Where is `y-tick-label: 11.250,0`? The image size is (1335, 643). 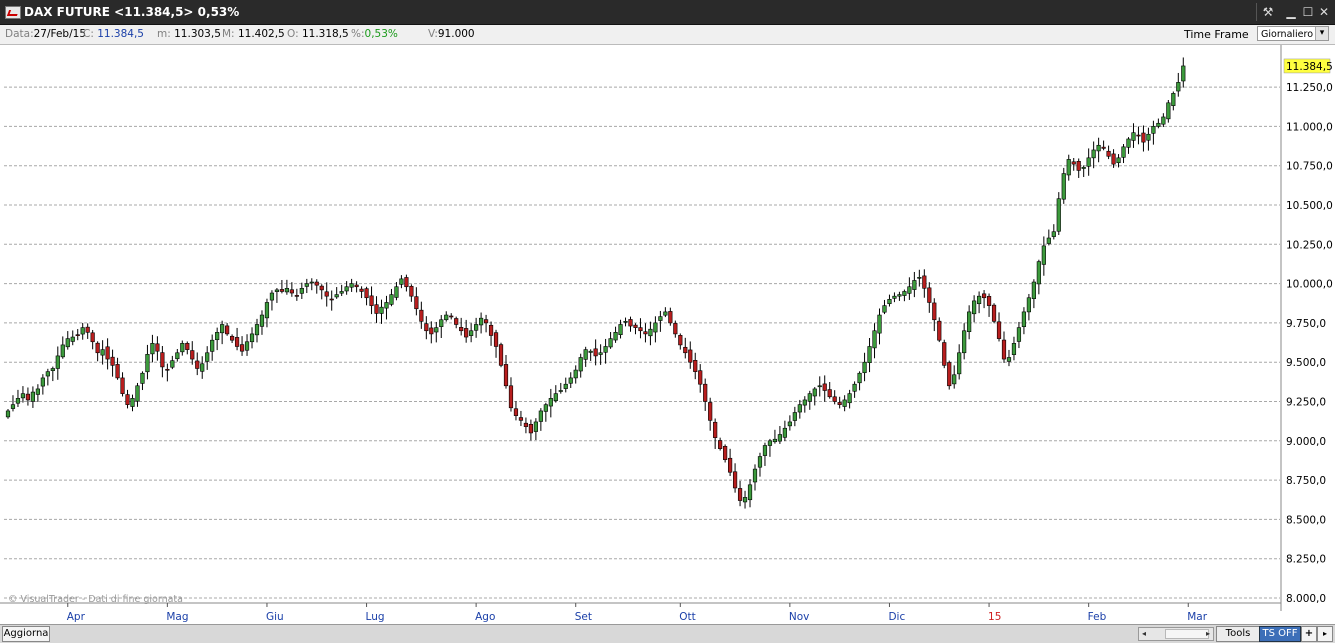
y-tick-label: 11.250,0 is located at coordinates (1309, 88).